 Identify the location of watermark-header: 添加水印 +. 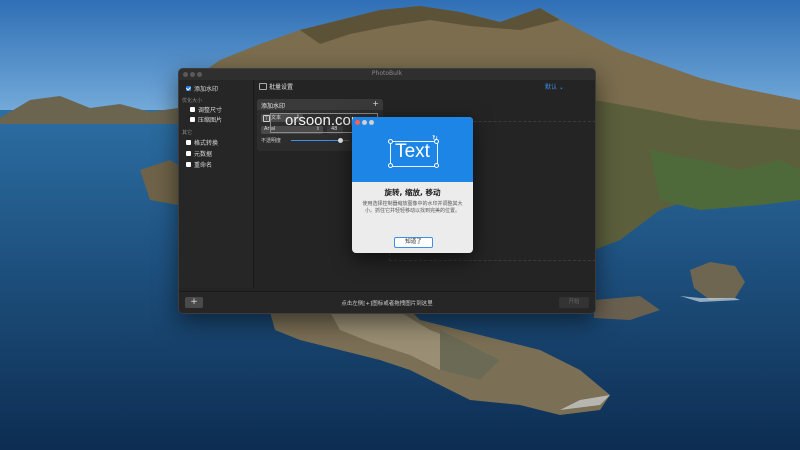
(320, 104).